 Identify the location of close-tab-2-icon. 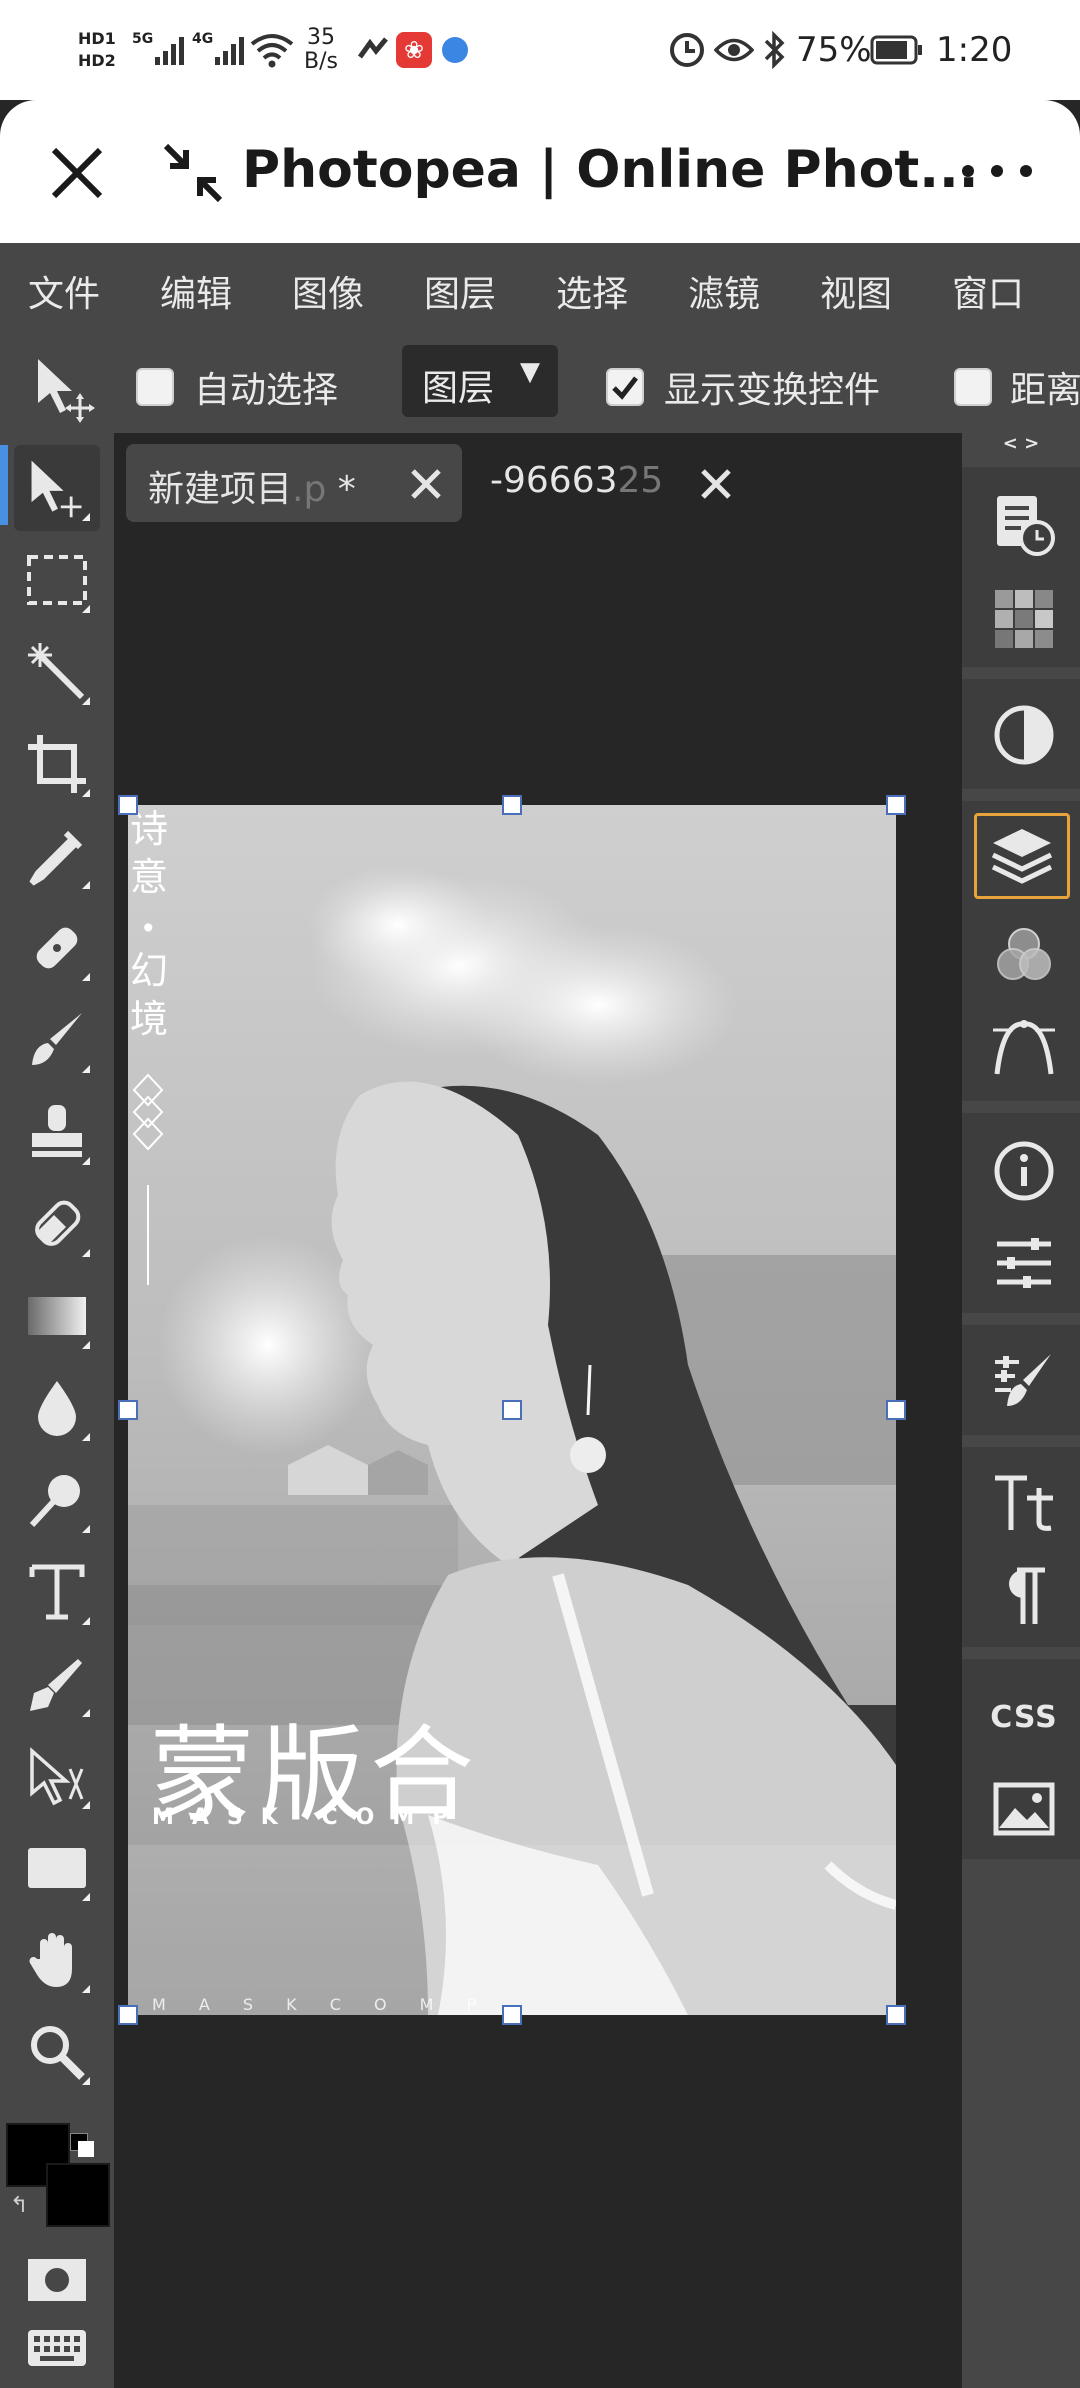
(716, 484).